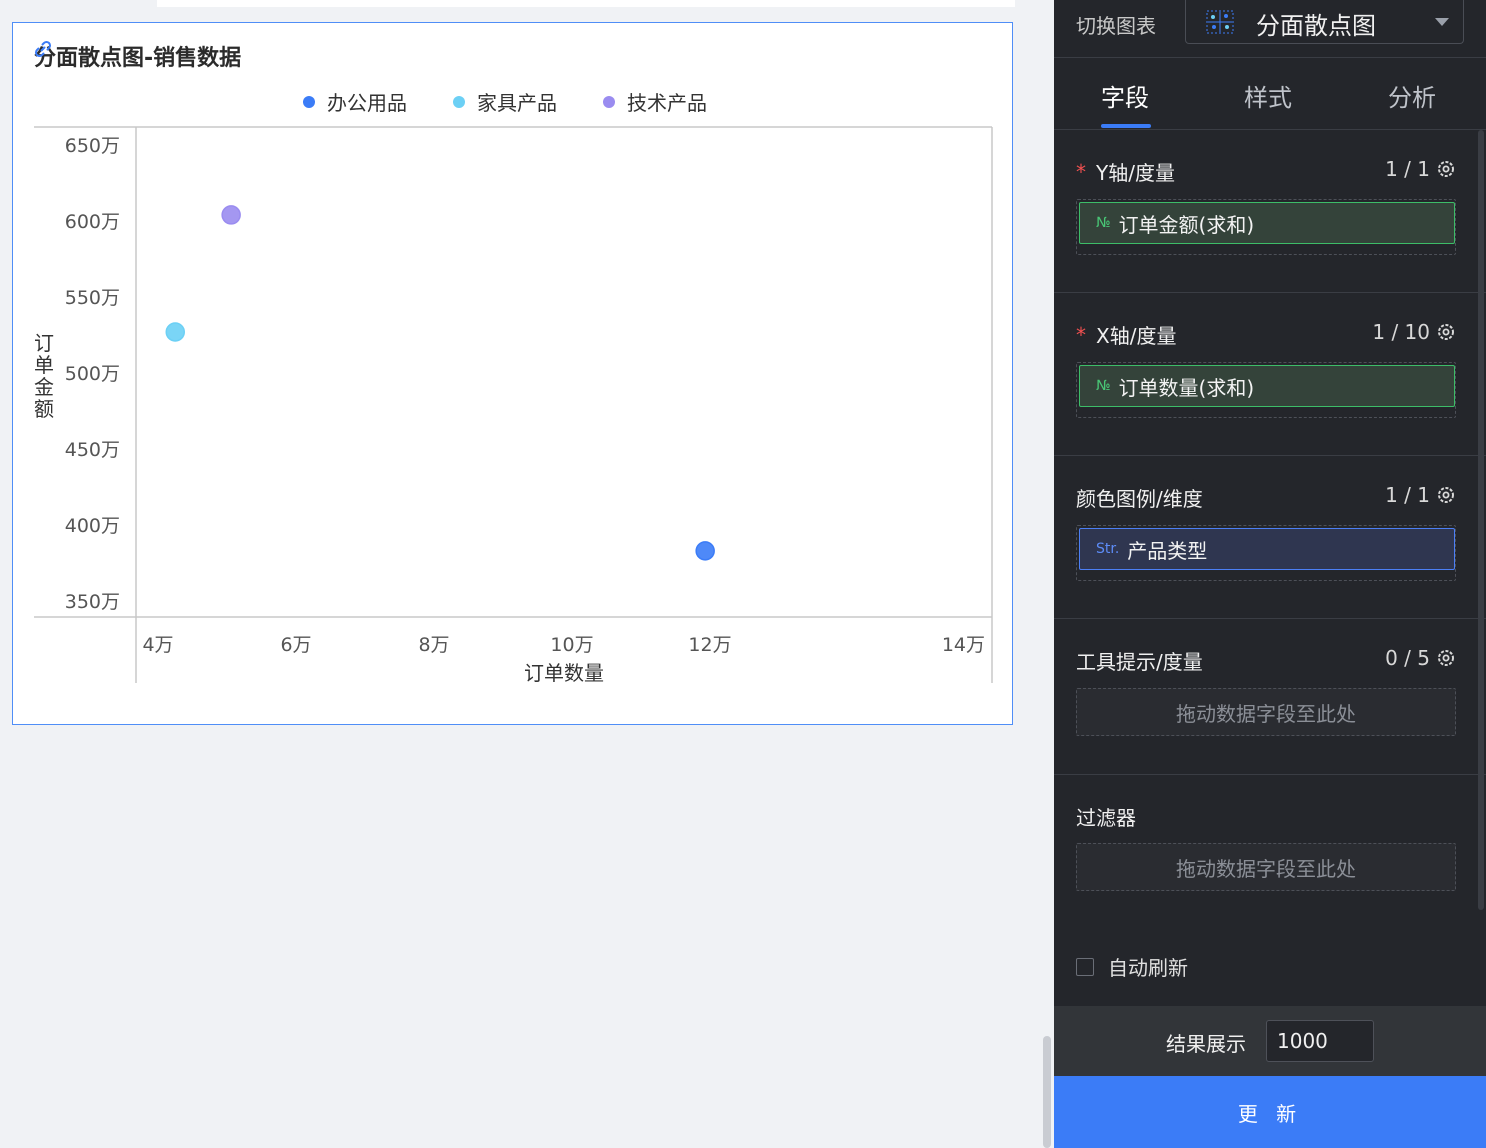 Image resolution: width=1486 pixels, height=1148 pixels. I want to click on y-tick-label: 600万, so click(92, 222).